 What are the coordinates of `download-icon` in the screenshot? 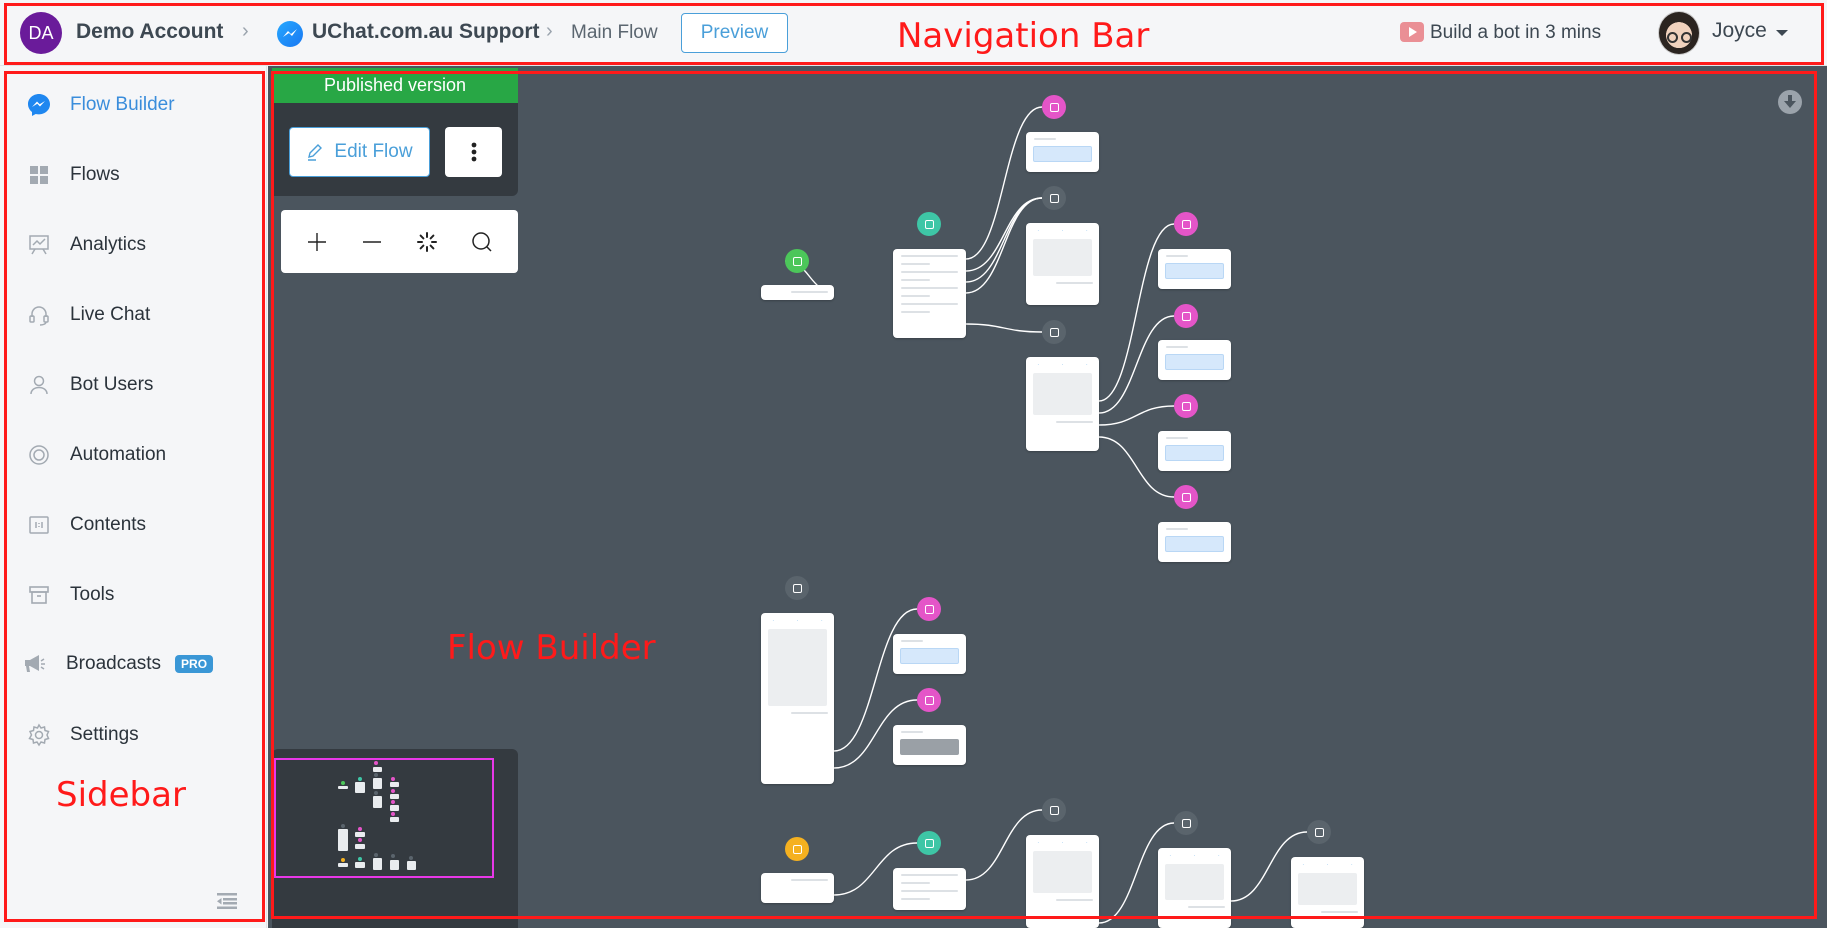 It's located at (1790, 102).